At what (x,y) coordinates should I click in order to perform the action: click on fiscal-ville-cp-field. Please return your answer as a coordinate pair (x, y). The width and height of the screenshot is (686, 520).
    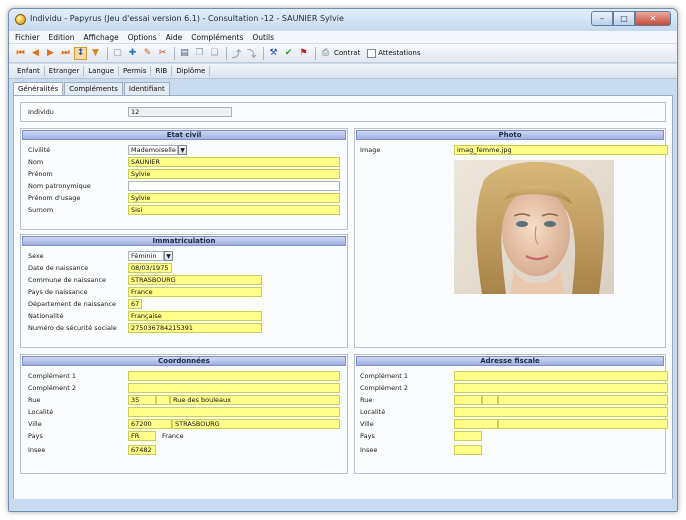
    Looking at the image, I should click on (476, 424).